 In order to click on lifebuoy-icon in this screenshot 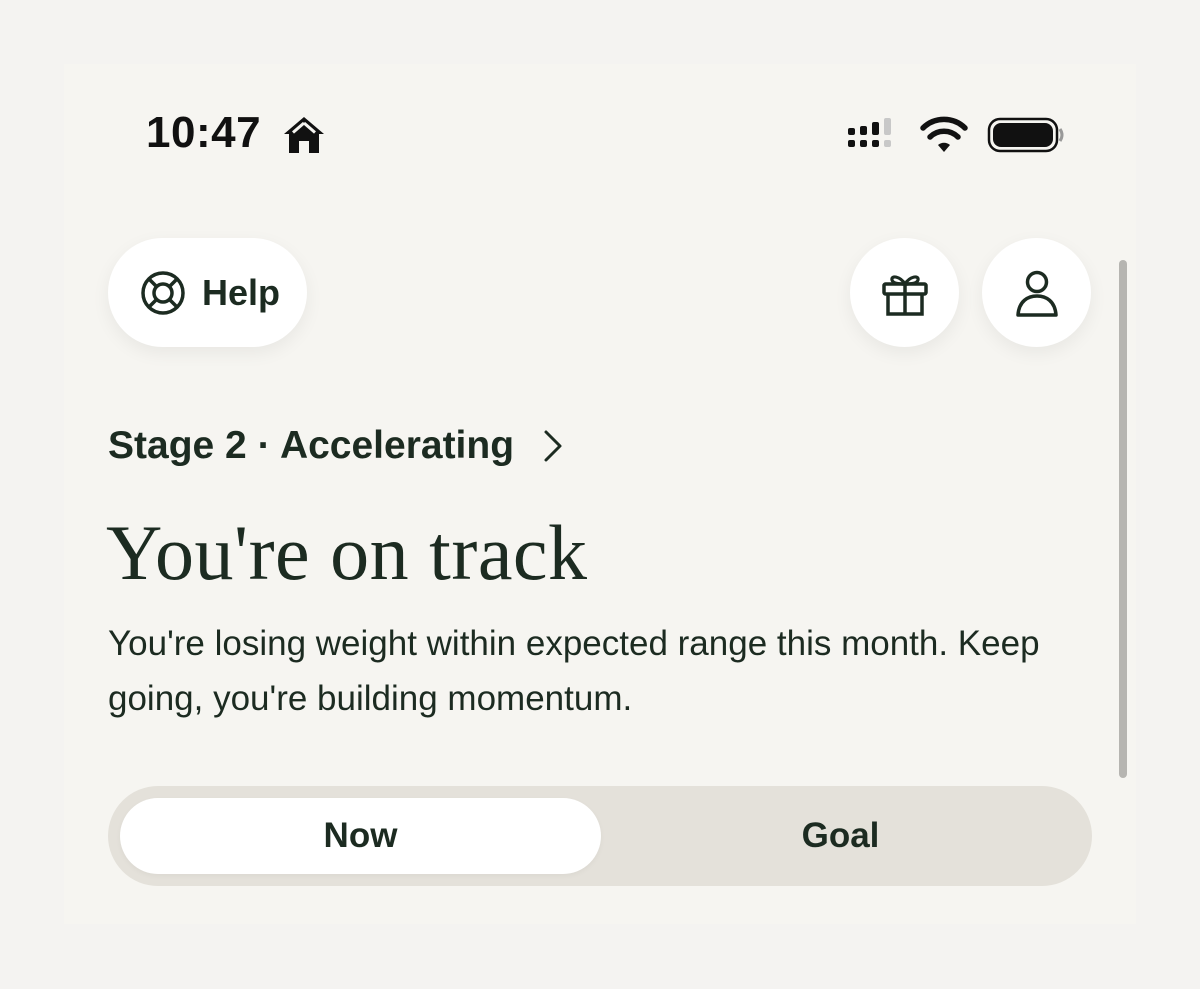, I will do `click(163, 292)`.